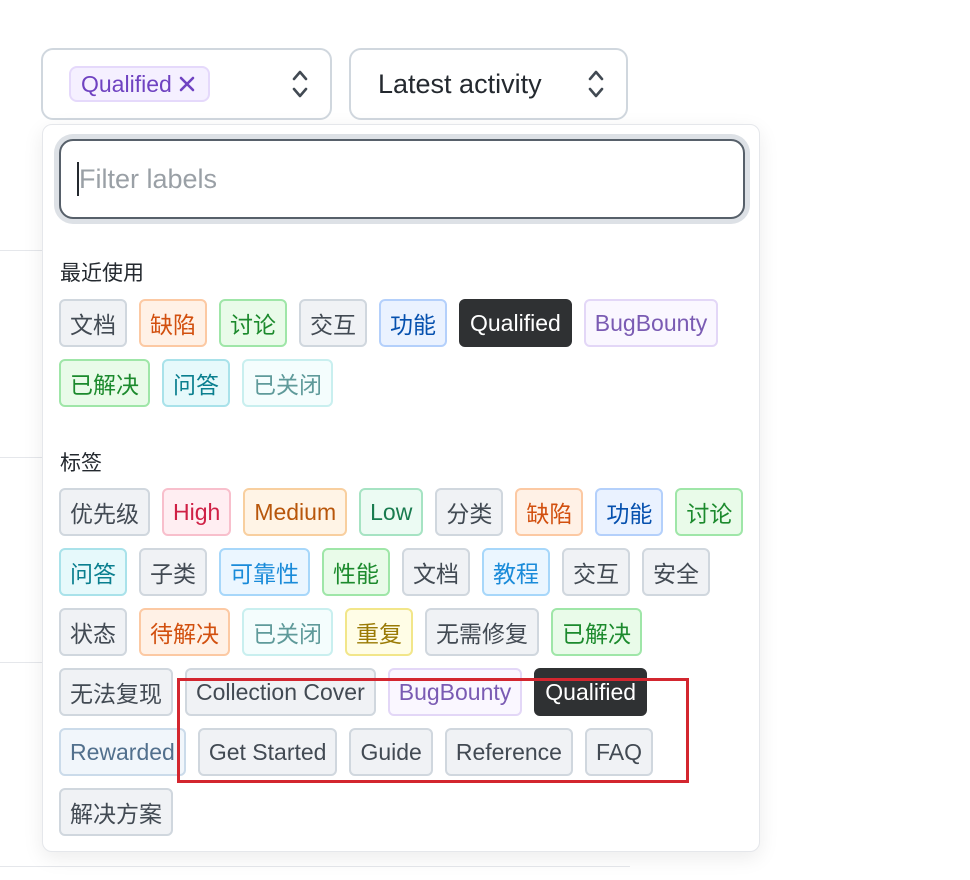 The image size is (970, 880). I want to click on selected-label-chip: Qualified, so click(139, 84).